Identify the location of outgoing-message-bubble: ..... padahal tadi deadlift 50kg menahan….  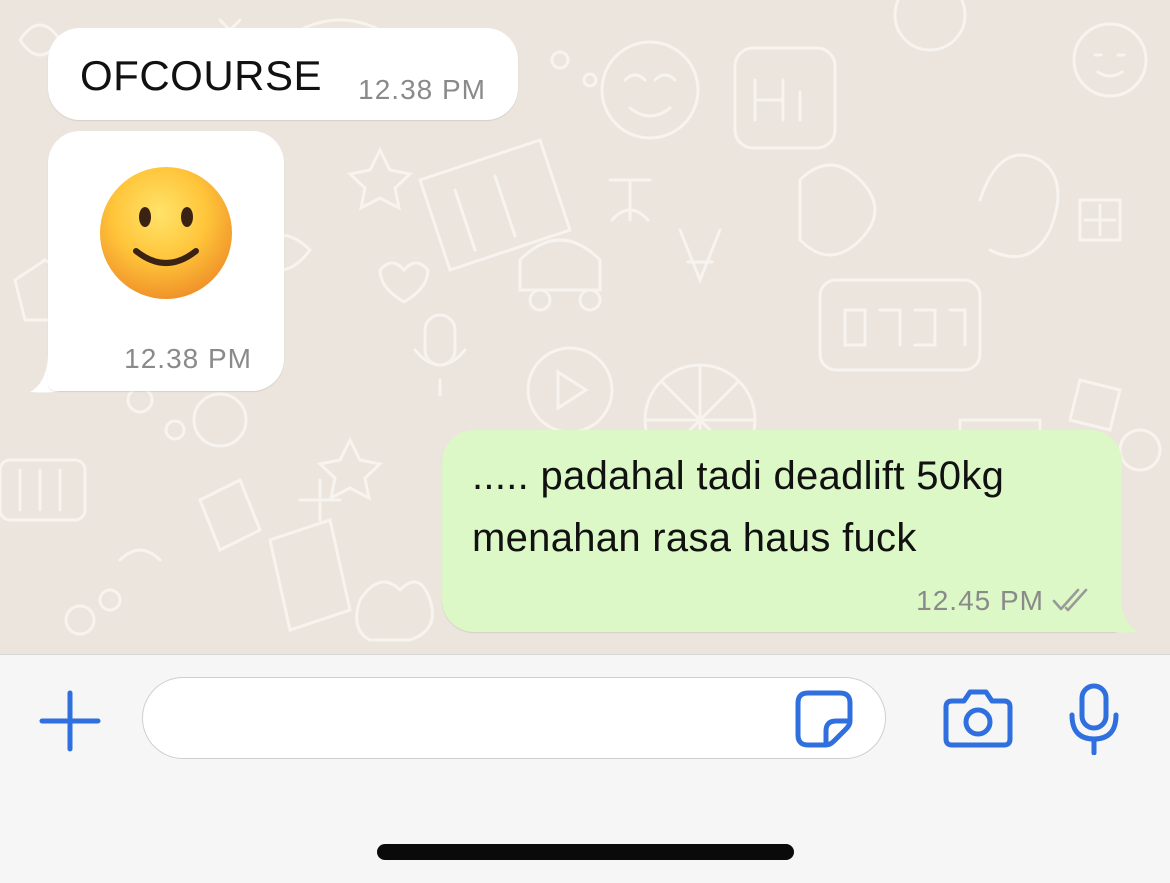
(782, 531).